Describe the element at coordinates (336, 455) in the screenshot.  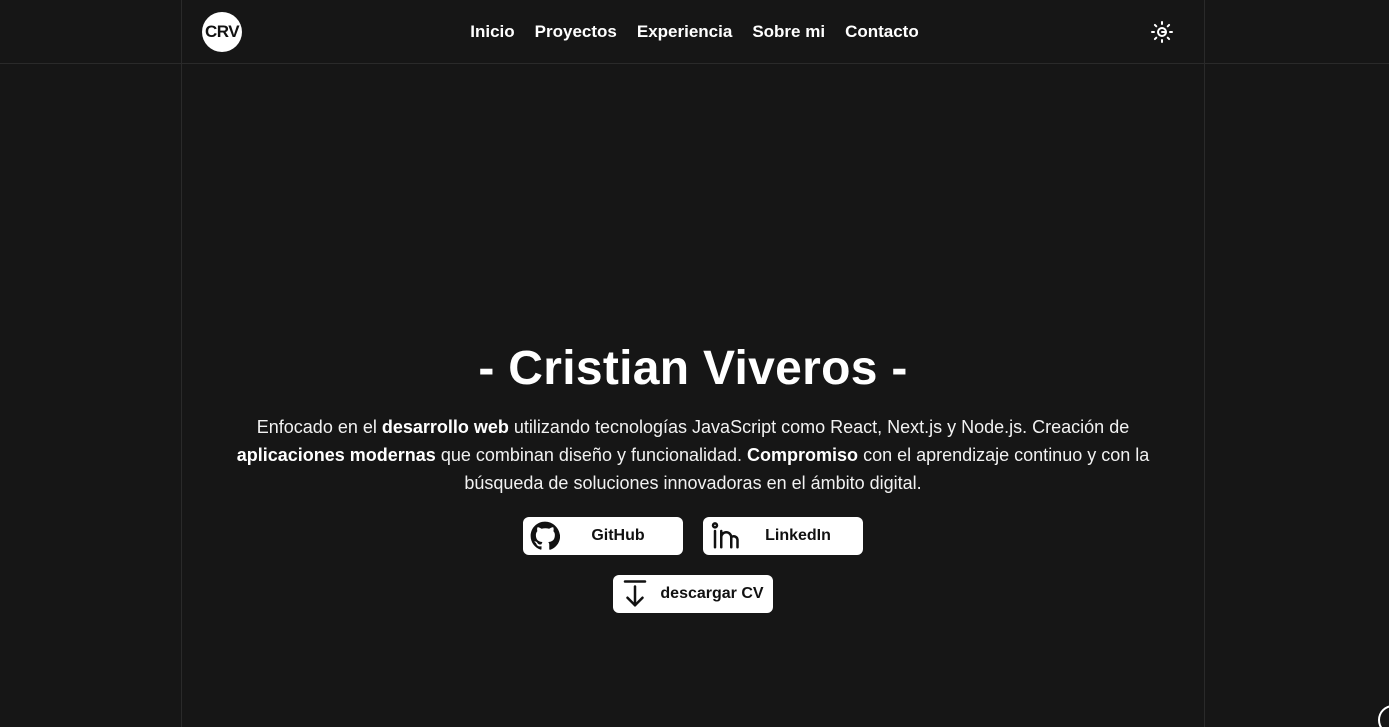
I see `intro-bold-2: aplicaciones modernas` at that location.